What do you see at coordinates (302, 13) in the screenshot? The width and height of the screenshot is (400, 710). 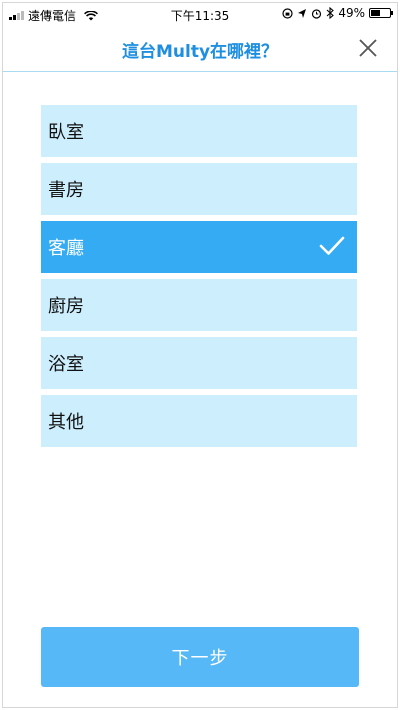 I see `location-icon` at bounding box center [302, 13].